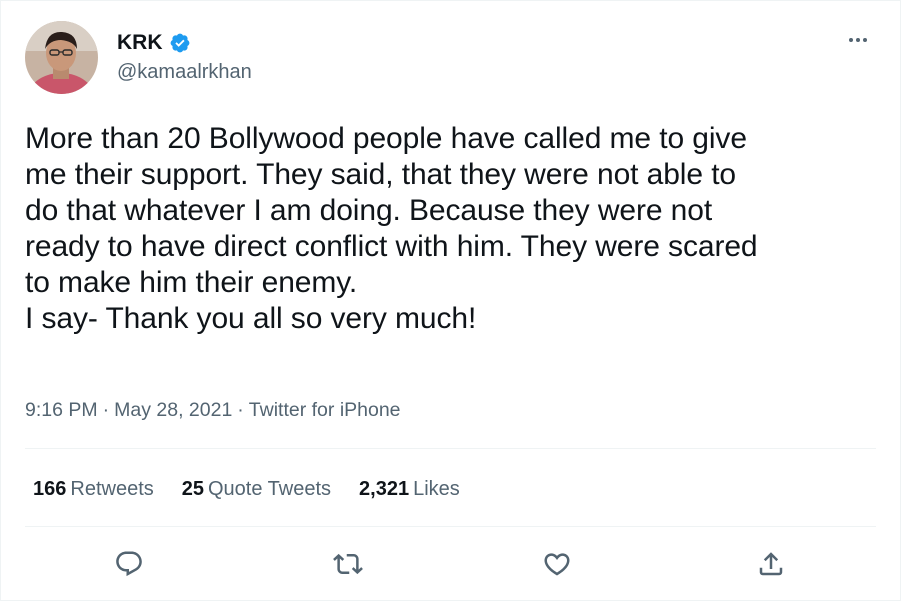  I want to click on tweet-time: 9:16 PM, so click(61, 410).